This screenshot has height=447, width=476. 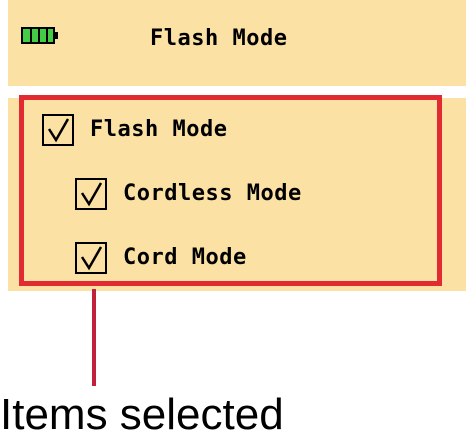 What do you see at coordinates (39, 35) in the screenshot?
I see `battery-icon` at bounding box center [39, 35].